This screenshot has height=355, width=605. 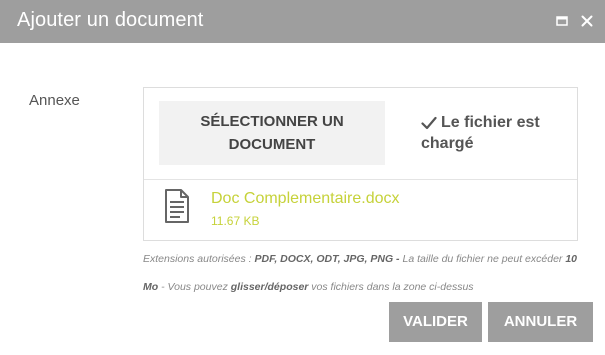 What do you see at coordinates (272, 133) in the screenshot?
I see `select-document-button: SÉLECTIONNER UN DOCUMENT` at bounding box center [272, 133].